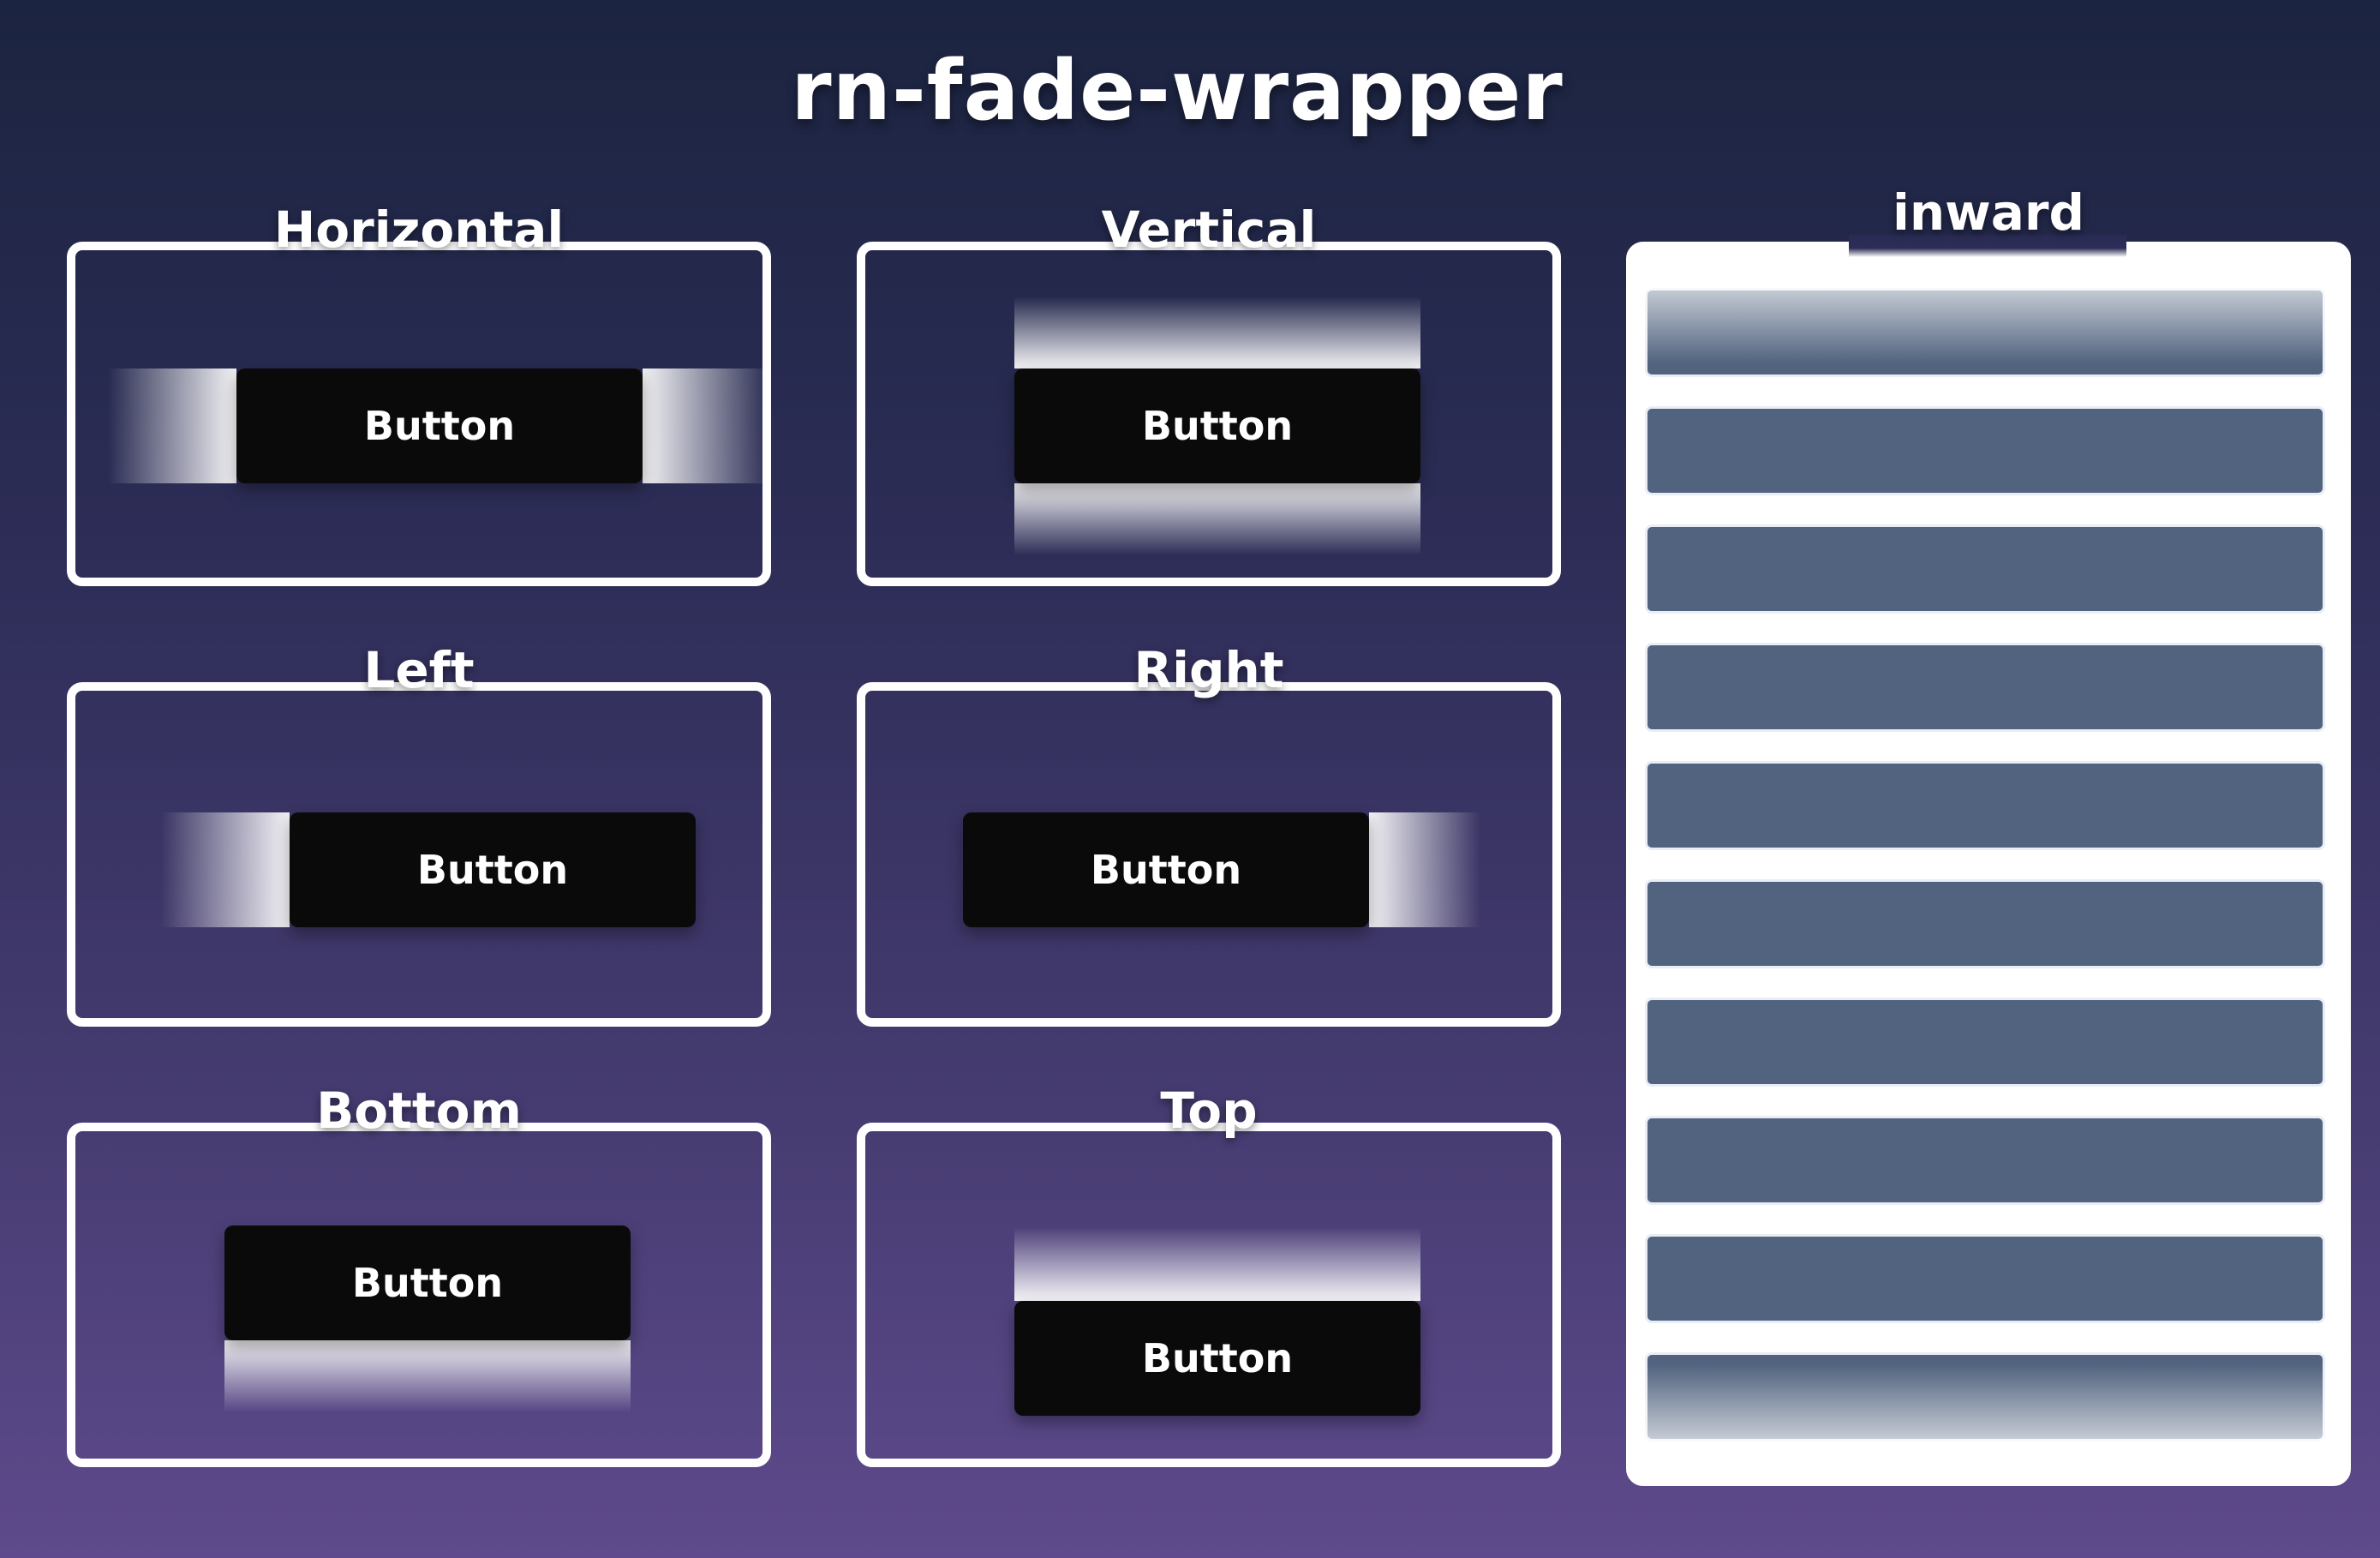 This screenshot has width=2380, height=1558. I want to click on right-button: Button, so click(1166, 869).